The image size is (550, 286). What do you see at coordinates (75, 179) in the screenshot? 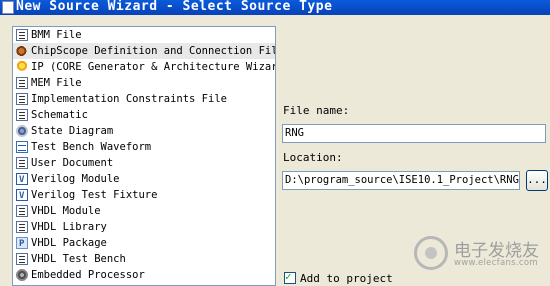
I see `list-item-label: Verilog Module` at bounding box center [75, 179].